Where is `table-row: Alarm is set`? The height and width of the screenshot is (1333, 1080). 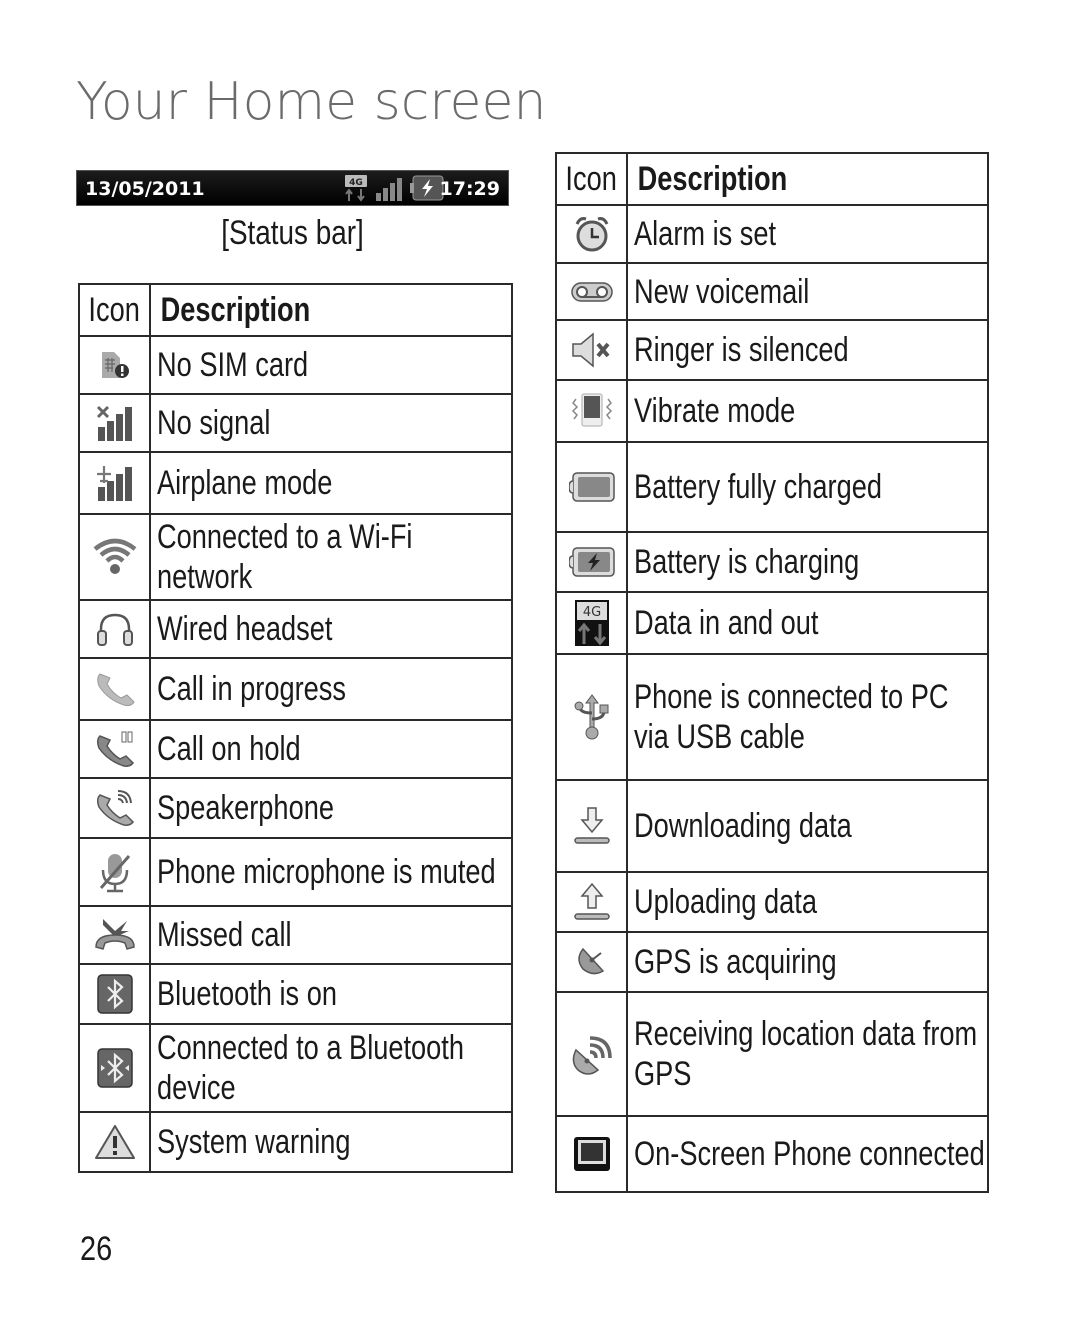 table-row: Alarm is set is located at coordinates (772, 234).